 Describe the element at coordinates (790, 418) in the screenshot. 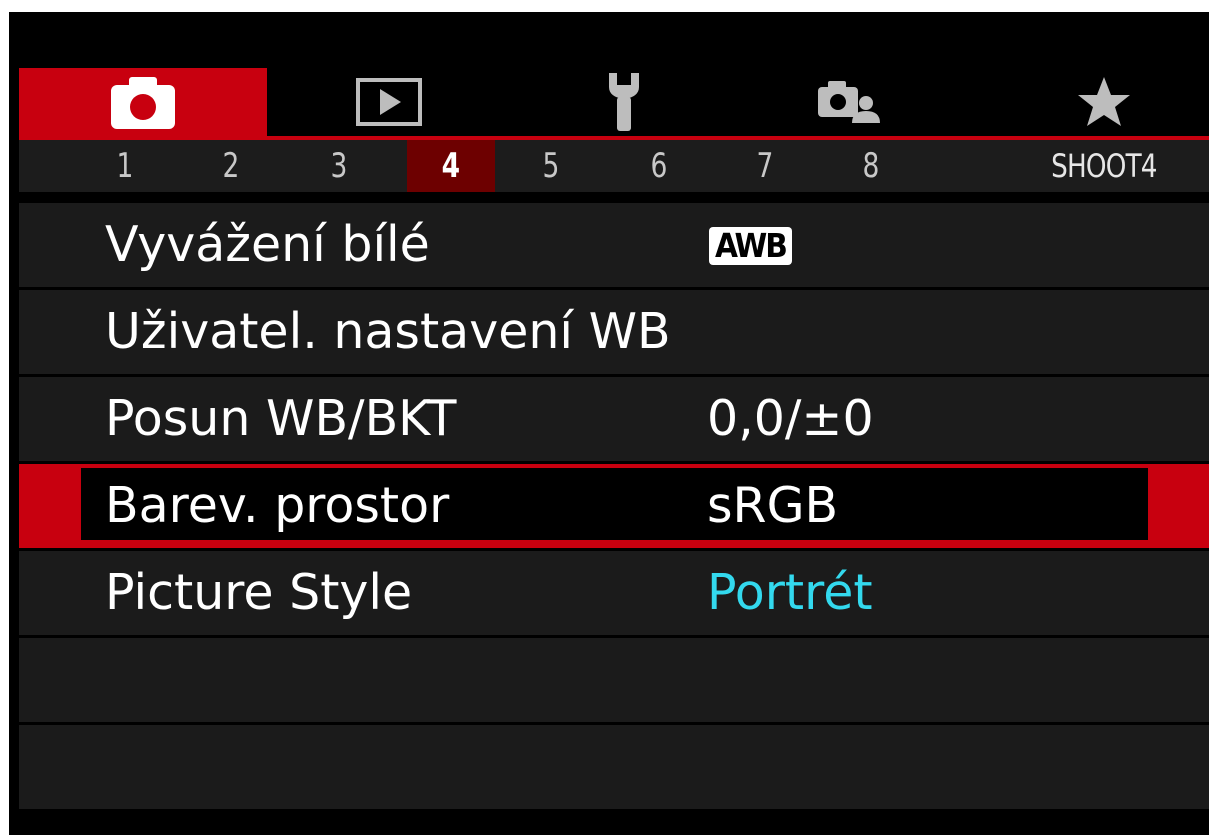

I see `menu-item-value: 0,0/±0` at that location.